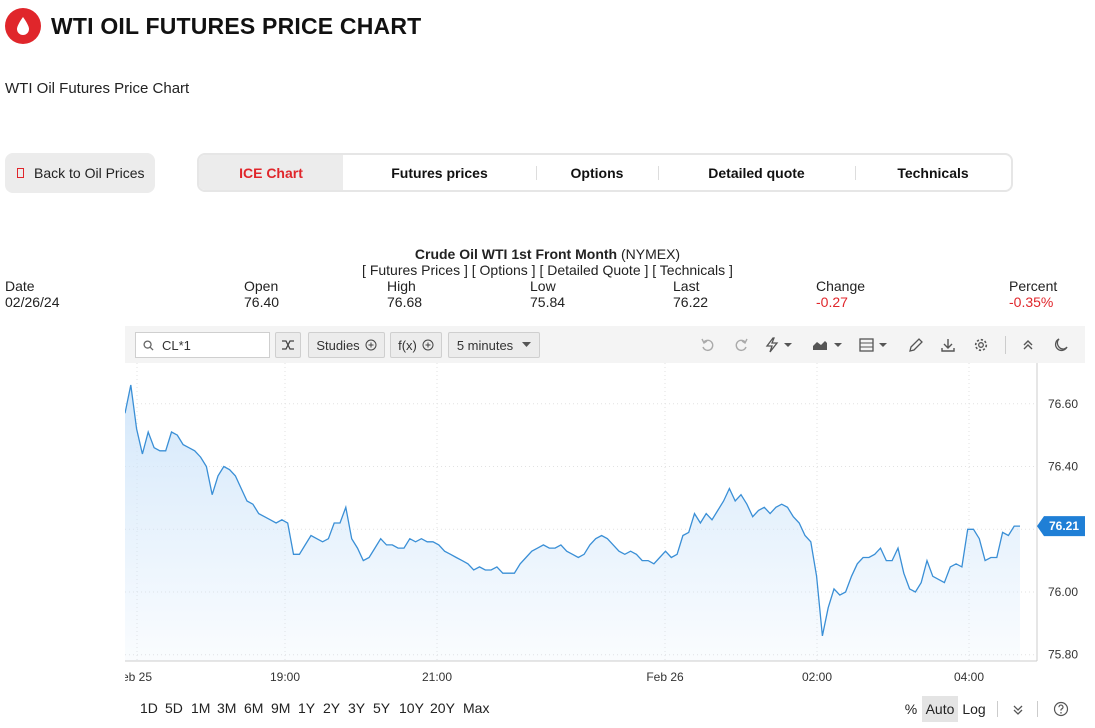  I want to click on timeframe-20y: 20Y, so click(442, 708).